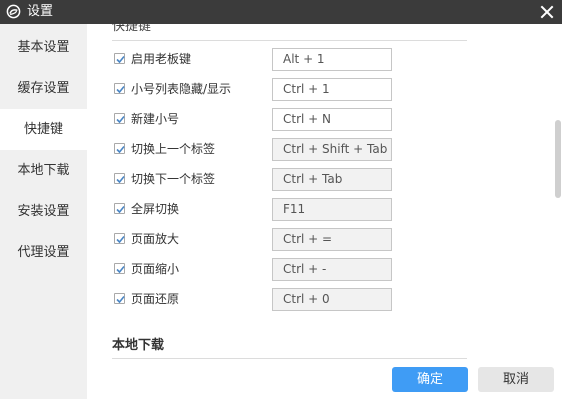  I want to click on shortcut-row: 新建小号 Ctrl + N, so click(292, 119).